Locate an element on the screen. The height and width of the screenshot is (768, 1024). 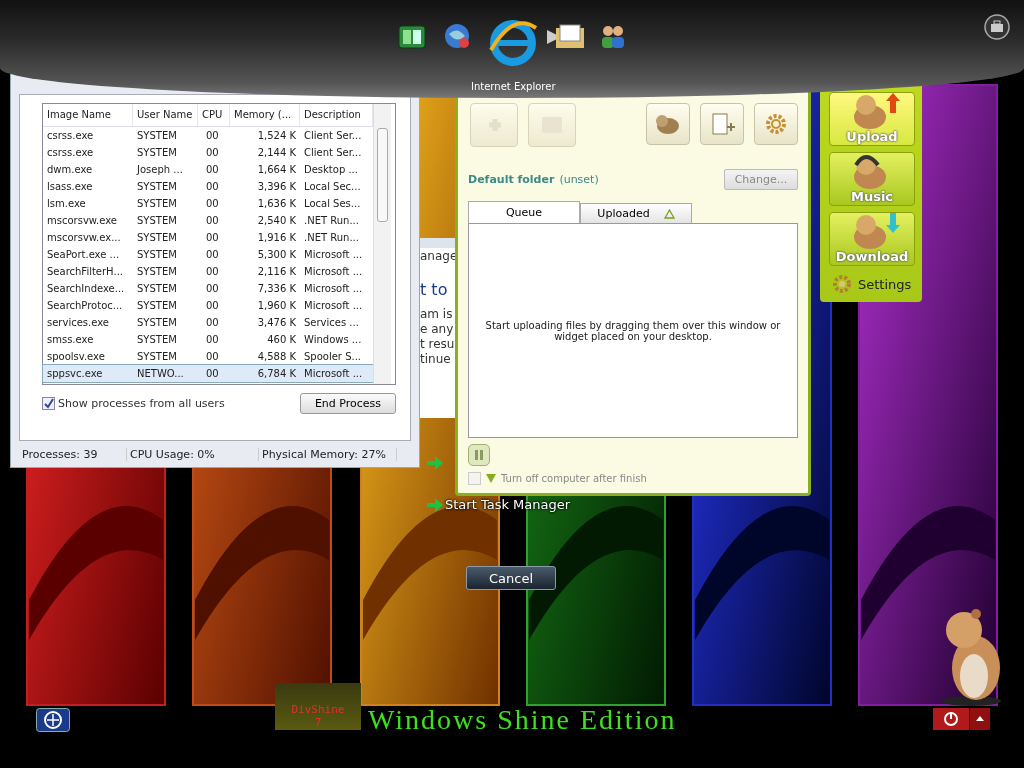
checkbox-label: Turn off computer after finish is located at coordinates (574, 478).